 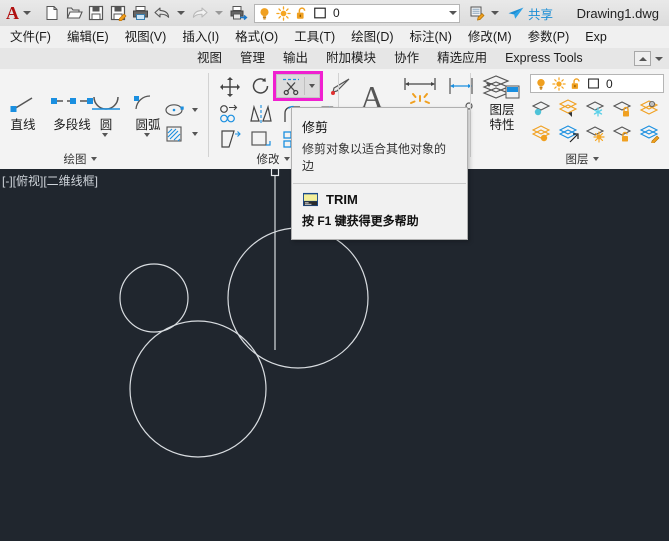 I want to click on save-as-button, so click(x=118, y=13).